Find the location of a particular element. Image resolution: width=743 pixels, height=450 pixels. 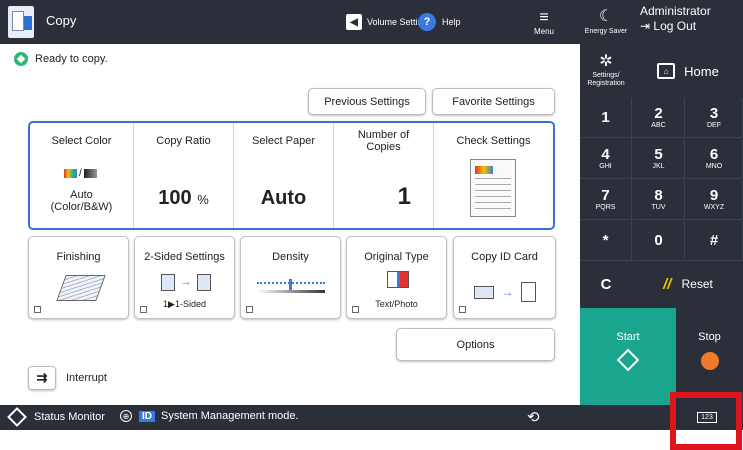

user-area: Administrator ⇥ Log Out is located at coordinates (690, 19).